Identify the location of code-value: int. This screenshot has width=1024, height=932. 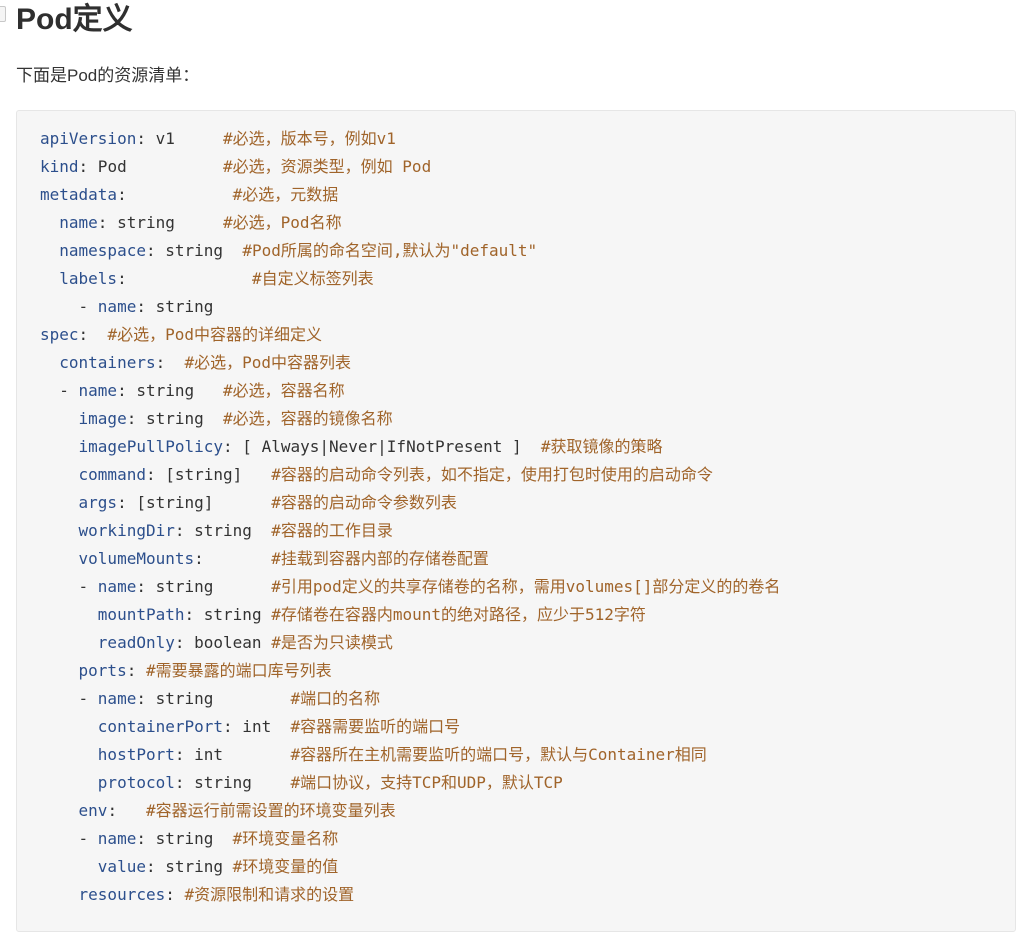
(261, 726).